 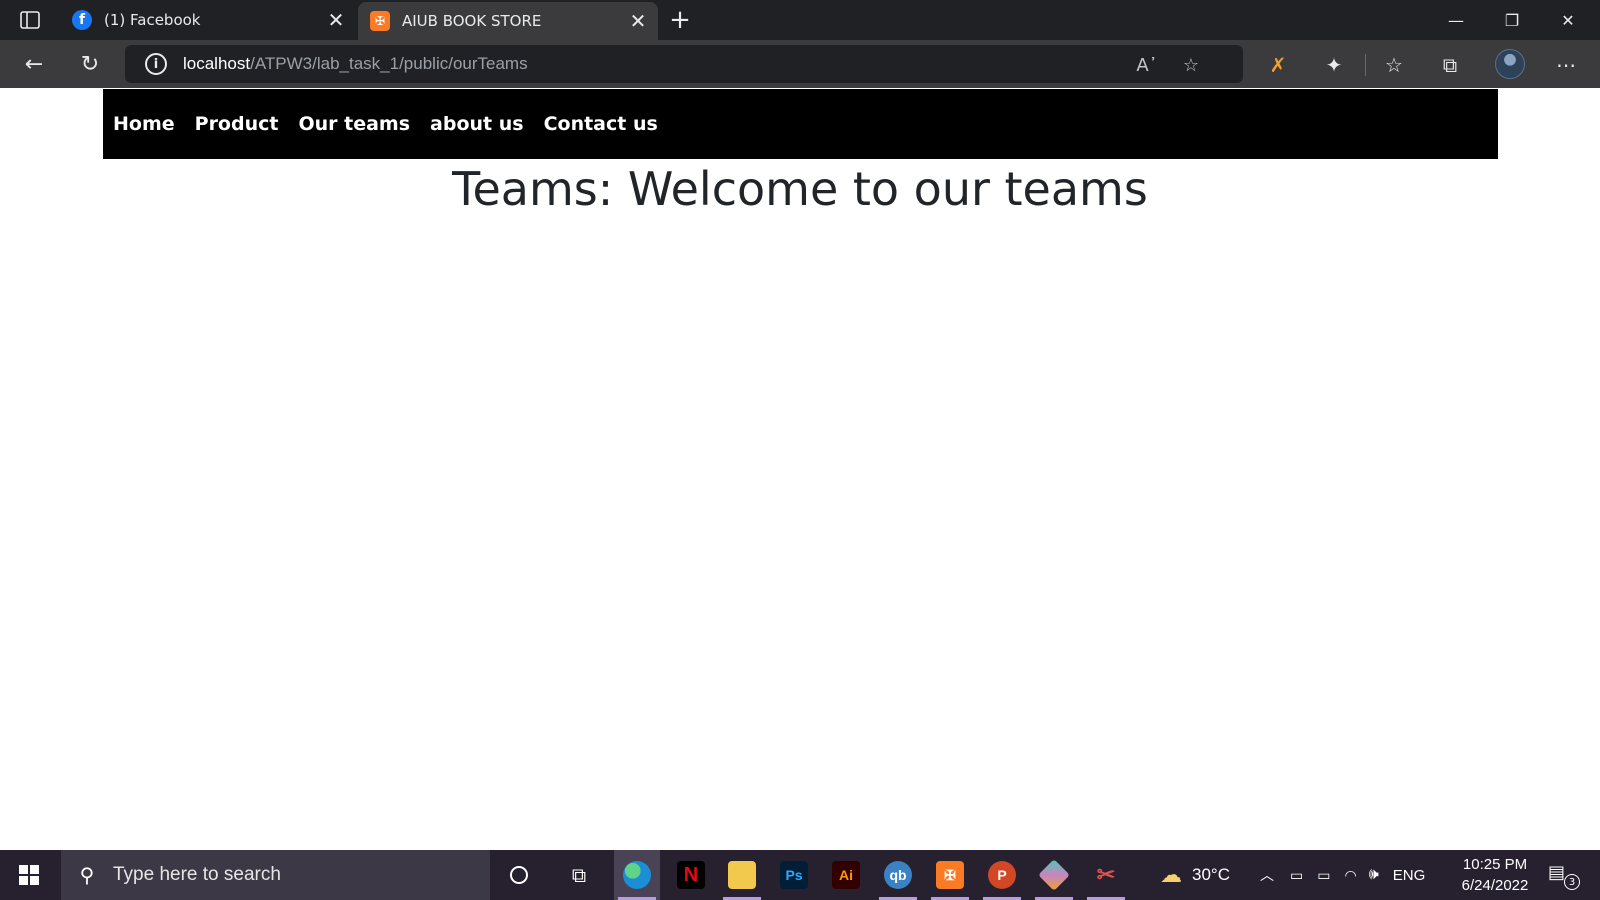 What do you see at coordinates (152, 20) in the screenshot?
I see `tab-title: (1) Facebook` at bounding box center [152, 20].